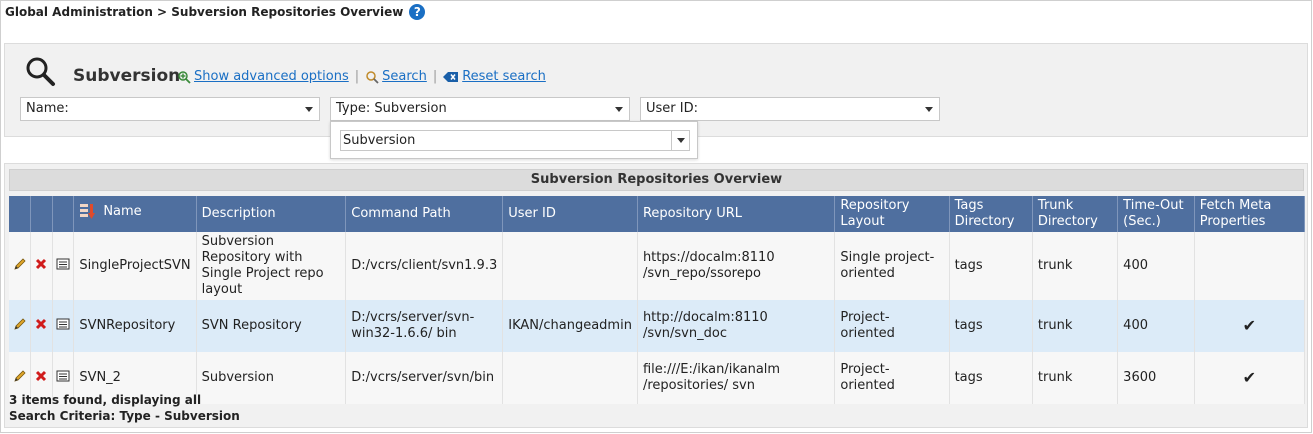 The width and height of the screenshot is (1313, 434). What do you see at coordinates (391, 108) in the screenshot?
I see `type-filter-label: Type: Subversion` at bounding box center [391, 108].